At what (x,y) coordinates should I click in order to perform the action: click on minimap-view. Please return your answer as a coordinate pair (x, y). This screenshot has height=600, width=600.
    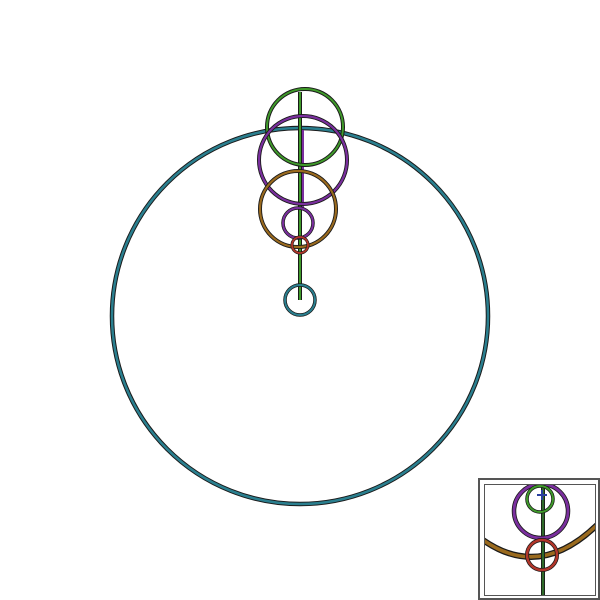
    Looking at the image, I should click on (540, 540).